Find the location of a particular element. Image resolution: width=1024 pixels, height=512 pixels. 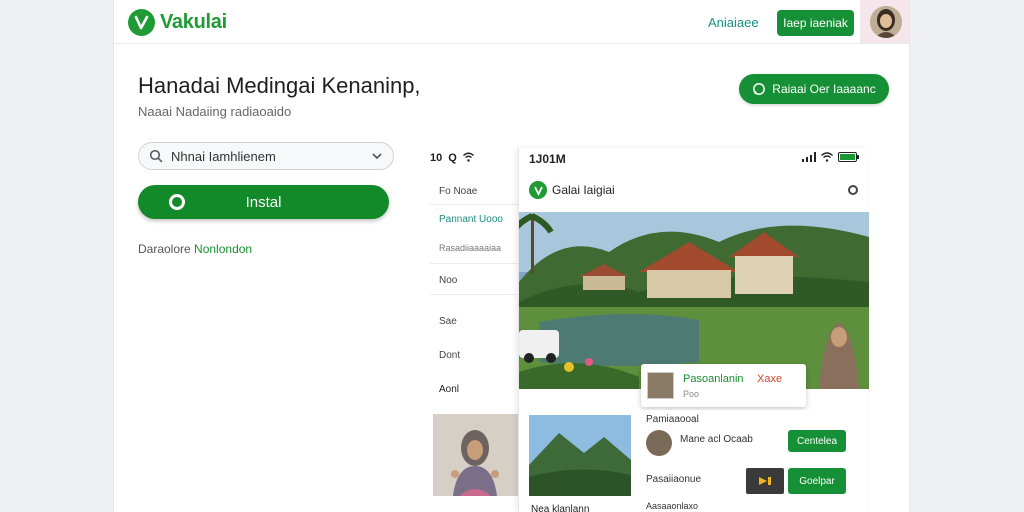

menu-item: Rasadiiaaaaiaa is located at coordinates (470, 248).